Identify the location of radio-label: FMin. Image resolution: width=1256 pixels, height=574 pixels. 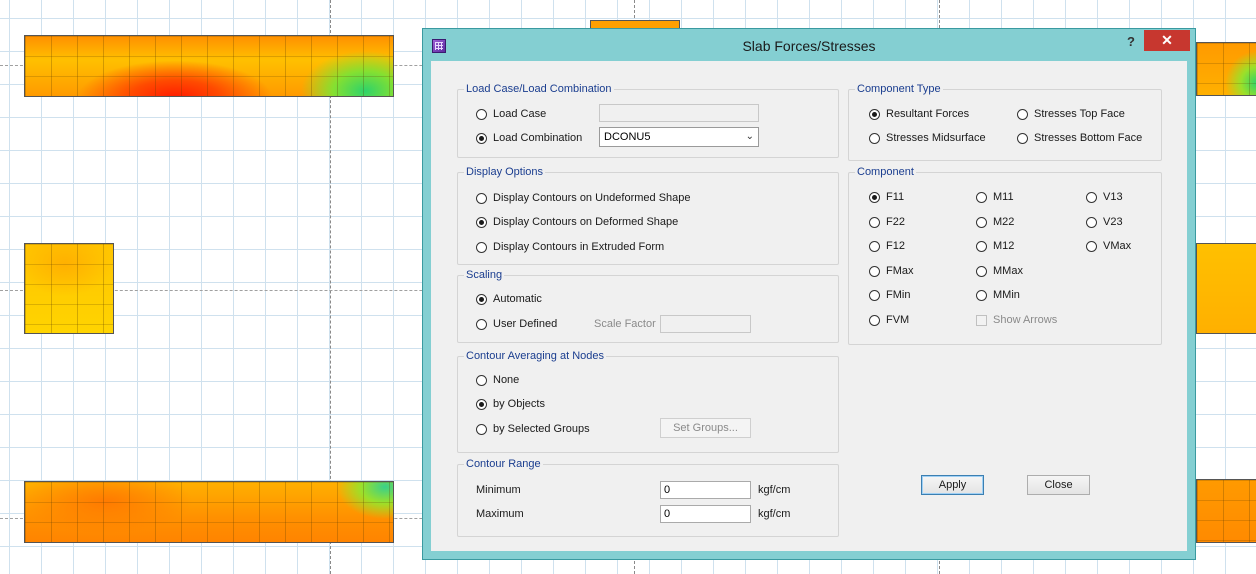
(898, 295).